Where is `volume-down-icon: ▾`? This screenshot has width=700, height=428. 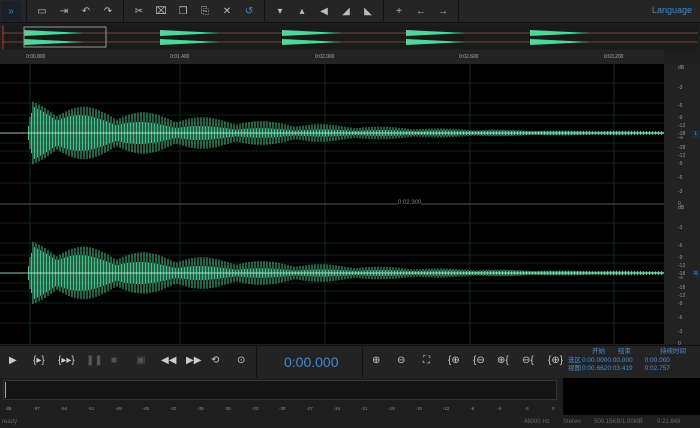
volume-down-icon: ▾ is located at coordinates (280, 11).